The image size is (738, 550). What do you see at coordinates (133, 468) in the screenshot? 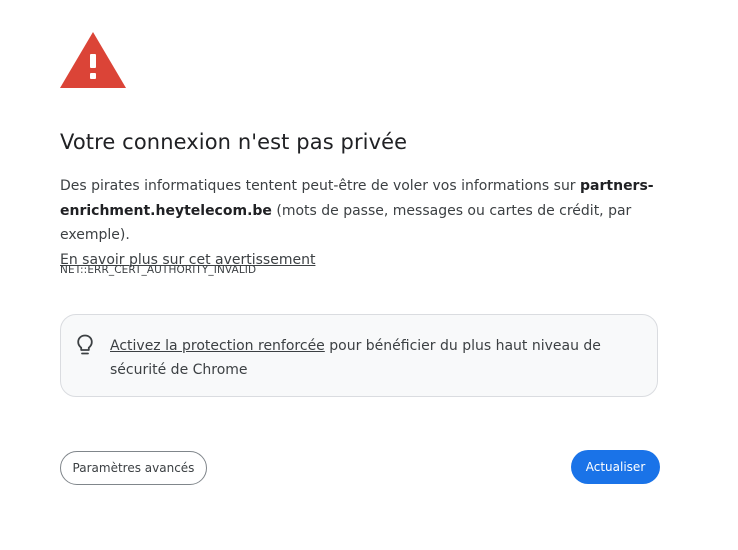
I see `advanced-button: Paramètres avancés` at bounding box center [133, 468].